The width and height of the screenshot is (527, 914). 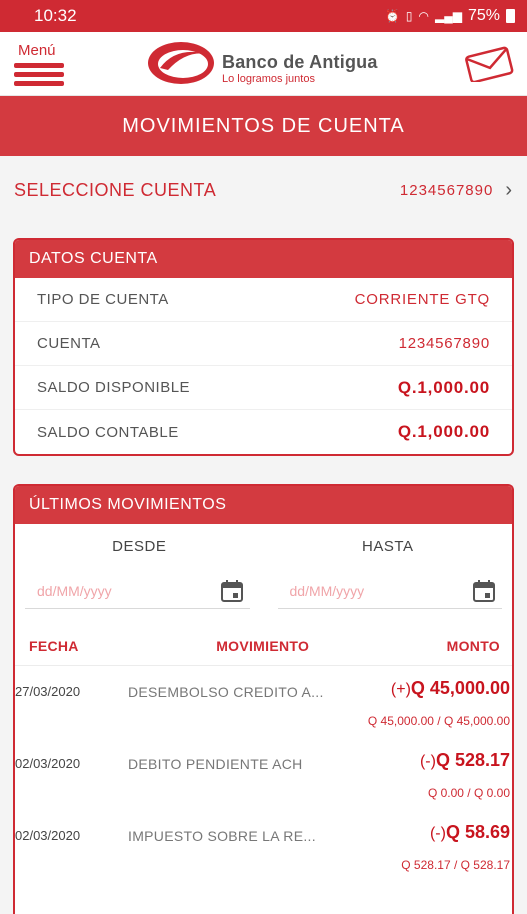 I want to click on status-time: 10:32, so click(x=55, y=15).